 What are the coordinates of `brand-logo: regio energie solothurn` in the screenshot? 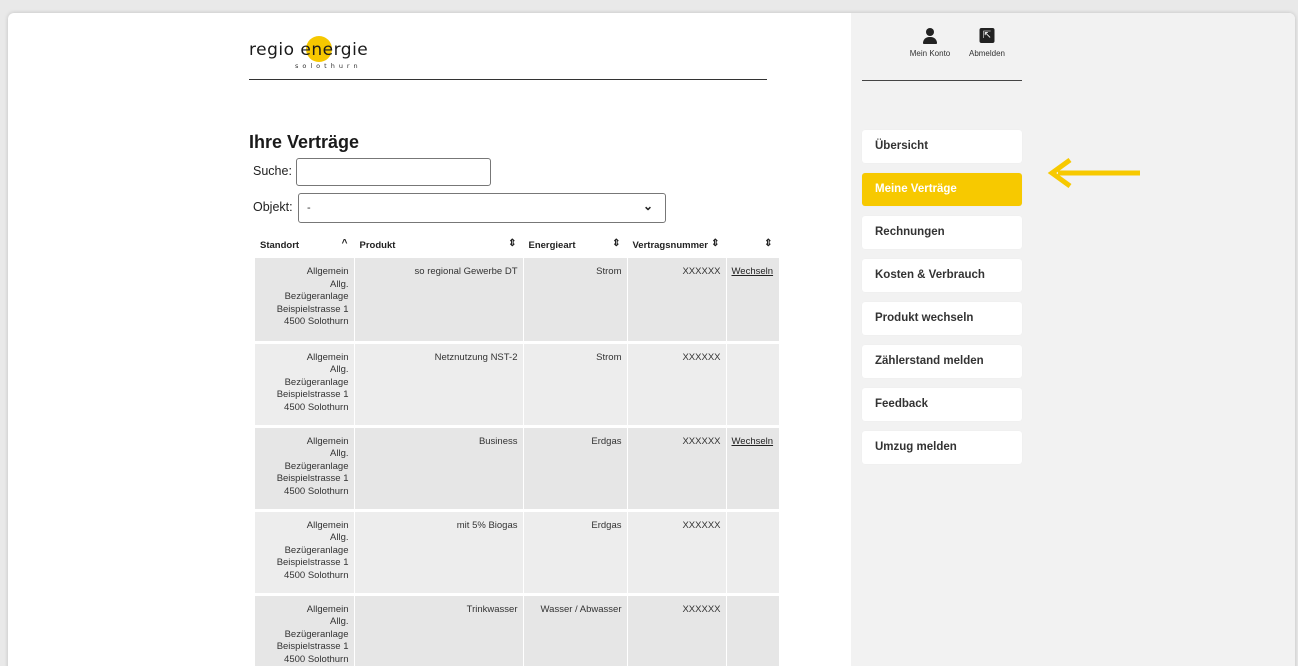 It's located at (319, 52).